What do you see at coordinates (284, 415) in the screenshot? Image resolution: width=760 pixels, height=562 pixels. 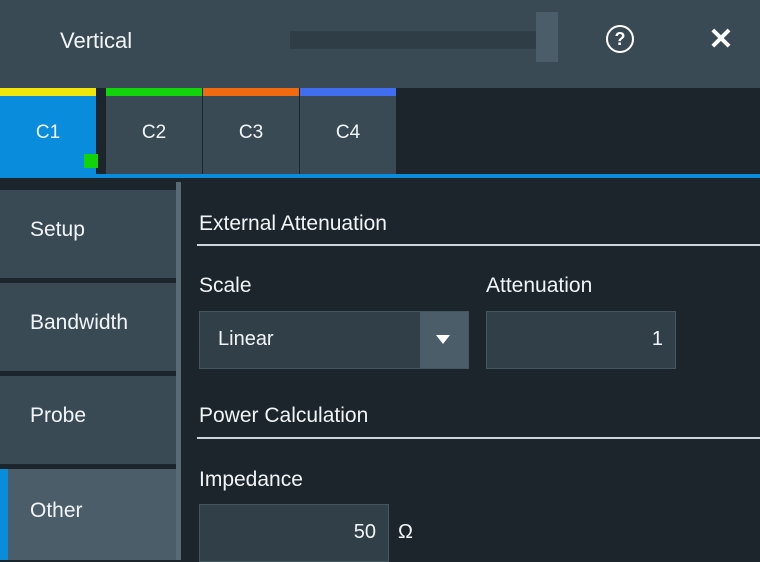 I see `section-heading-power-calculation: Power Calculation` at bounding box center [284, 415].